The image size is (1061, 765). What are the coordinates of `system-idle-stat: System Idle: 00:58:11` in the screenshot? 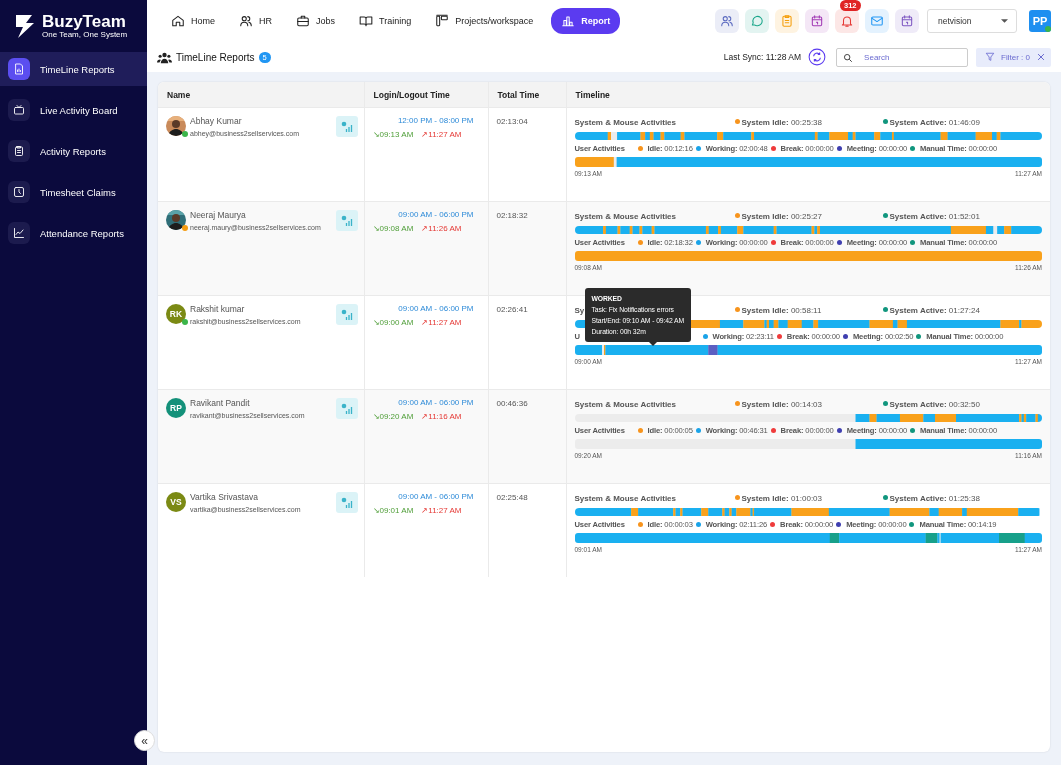 It's located at (808, 310).